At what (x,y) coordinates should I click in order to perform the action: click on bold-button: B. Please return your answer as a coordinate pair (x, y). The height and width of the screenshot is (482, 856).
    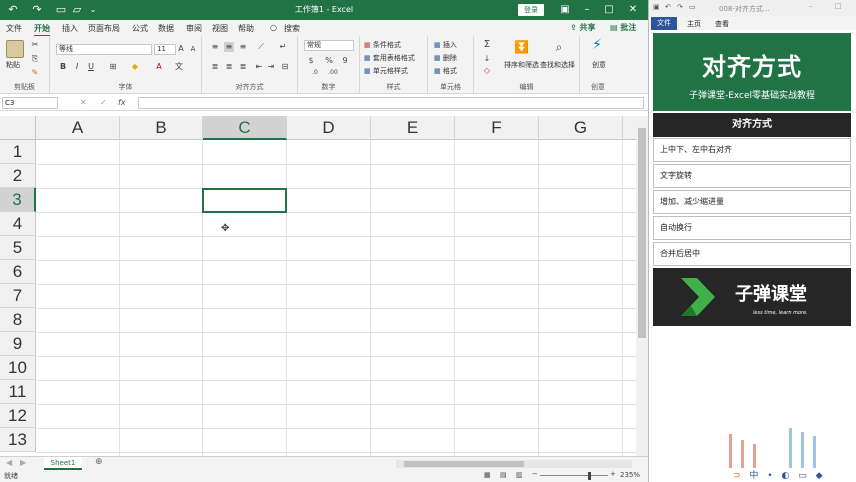
    Looking at the image, I should click on (63, 67).